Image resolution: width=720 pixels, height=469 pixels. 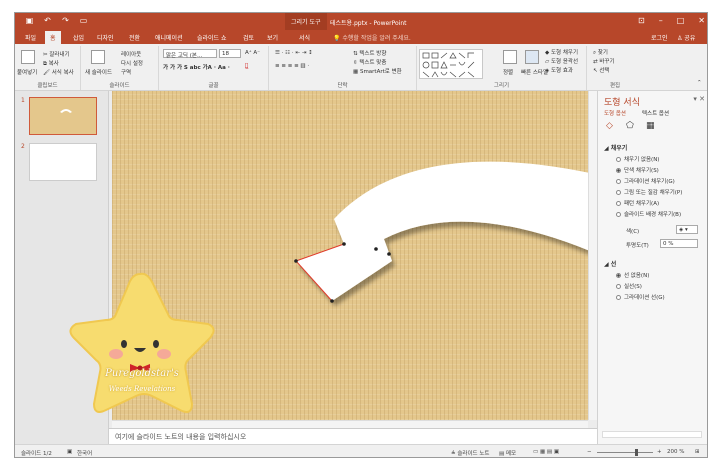 What do you see at coordinates (613, 264) in the screenshot?
I see `line-section-label: 선` at bounding box center [613, 264].